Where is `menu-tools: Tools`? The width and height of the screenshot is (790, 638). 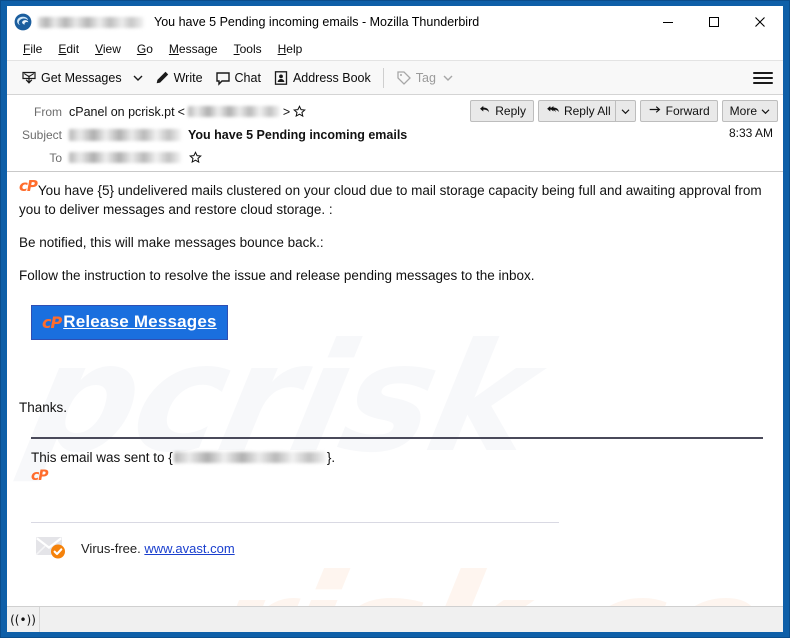 menu-tools: Tools is located at coordinates (248, 49).